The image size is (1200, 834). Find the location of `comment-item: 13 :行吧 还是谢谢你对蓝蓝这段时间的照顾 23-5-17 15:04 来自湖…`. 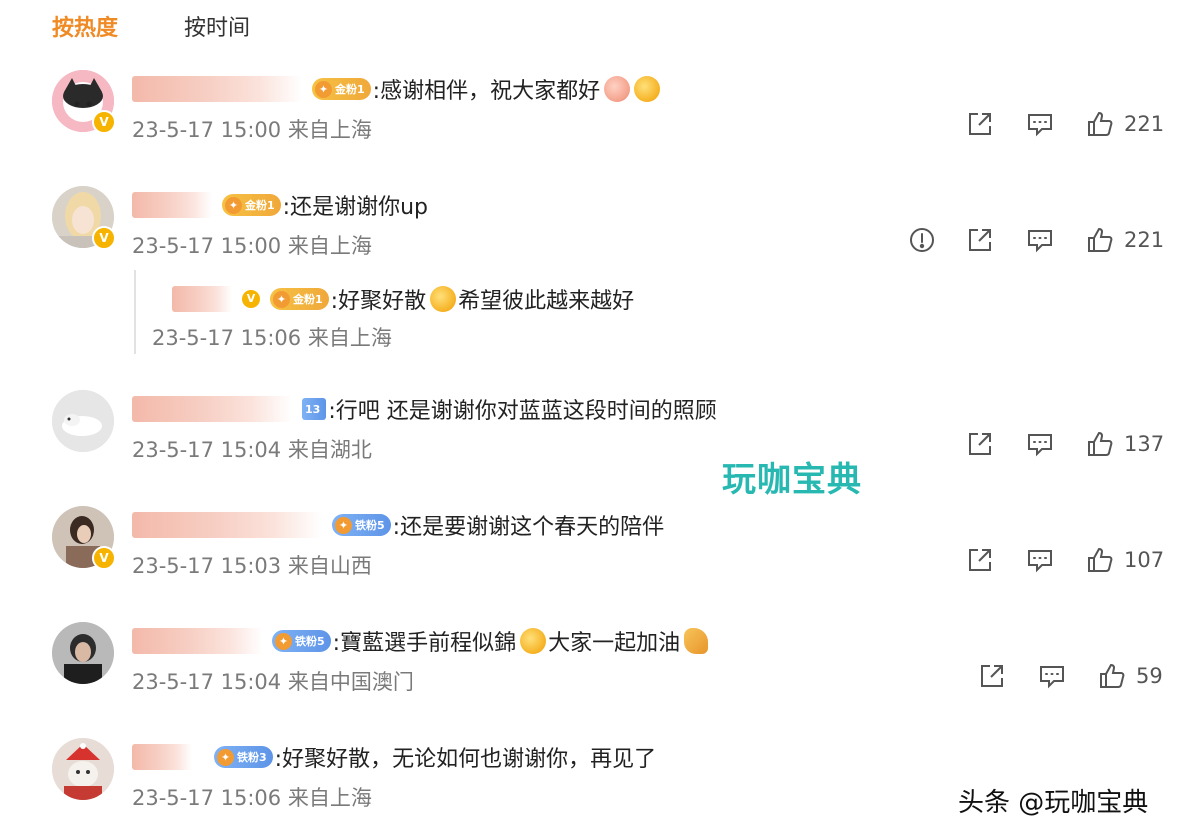

comment-item: 13 :行吧 还是谢谢你对蓝蓝这段时间的照顾 23-5-17 15:04 来自湖… is located at coordinates (600, 435).